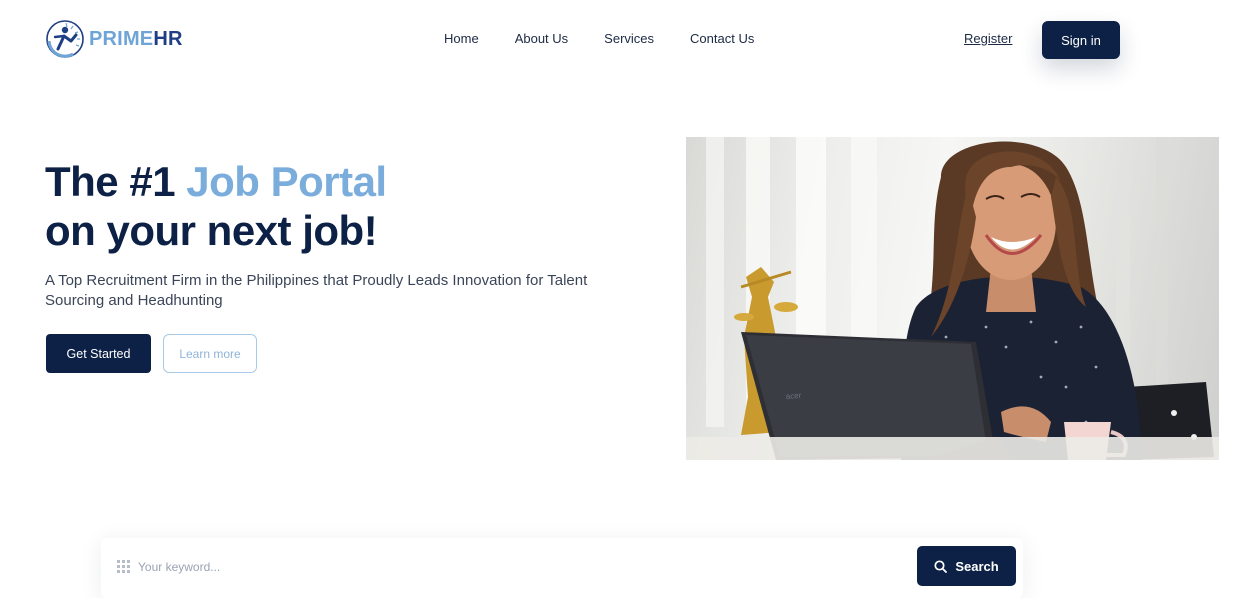 Image resolution: width=1260 pixels, height=598 pixels. Describe the element at coordinates (461, 38) in the screenshot. I see `nav-link-home: Home` at that location.